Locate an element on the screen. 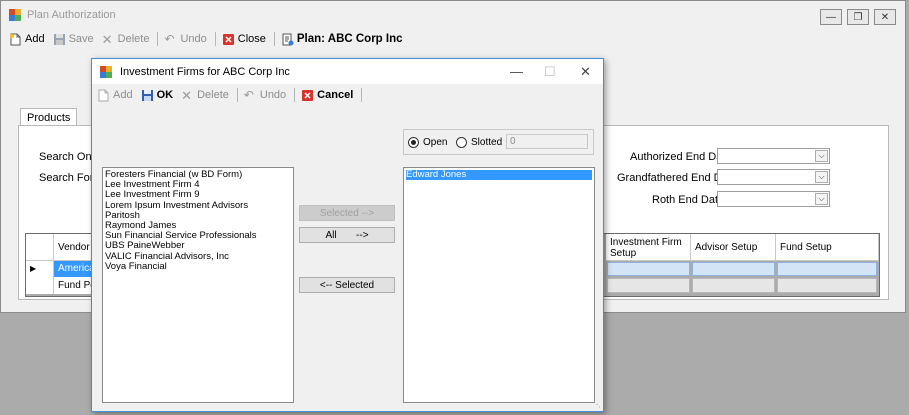 The image size is (909, 415). dialog-maximize-button: ☐ is located at coordinates (550, 72).